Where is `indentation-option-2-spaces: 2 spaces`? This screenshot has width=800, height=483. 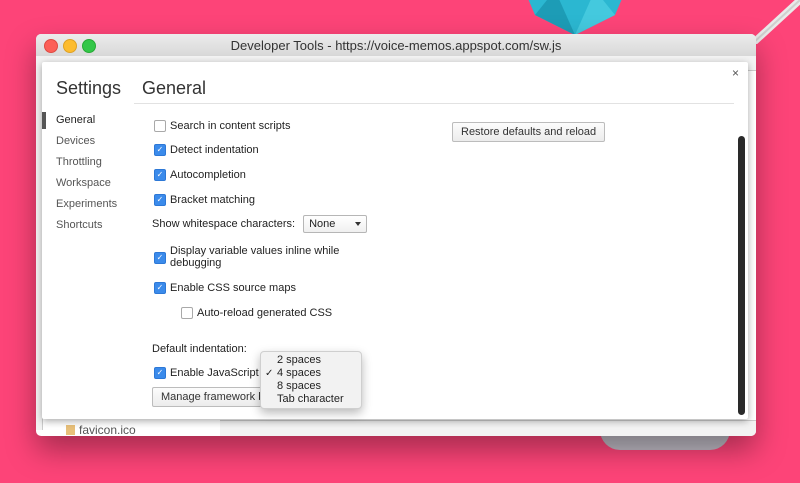
indentation-option-2-spaces: 2 spaces is located at coordinates (311, 360).